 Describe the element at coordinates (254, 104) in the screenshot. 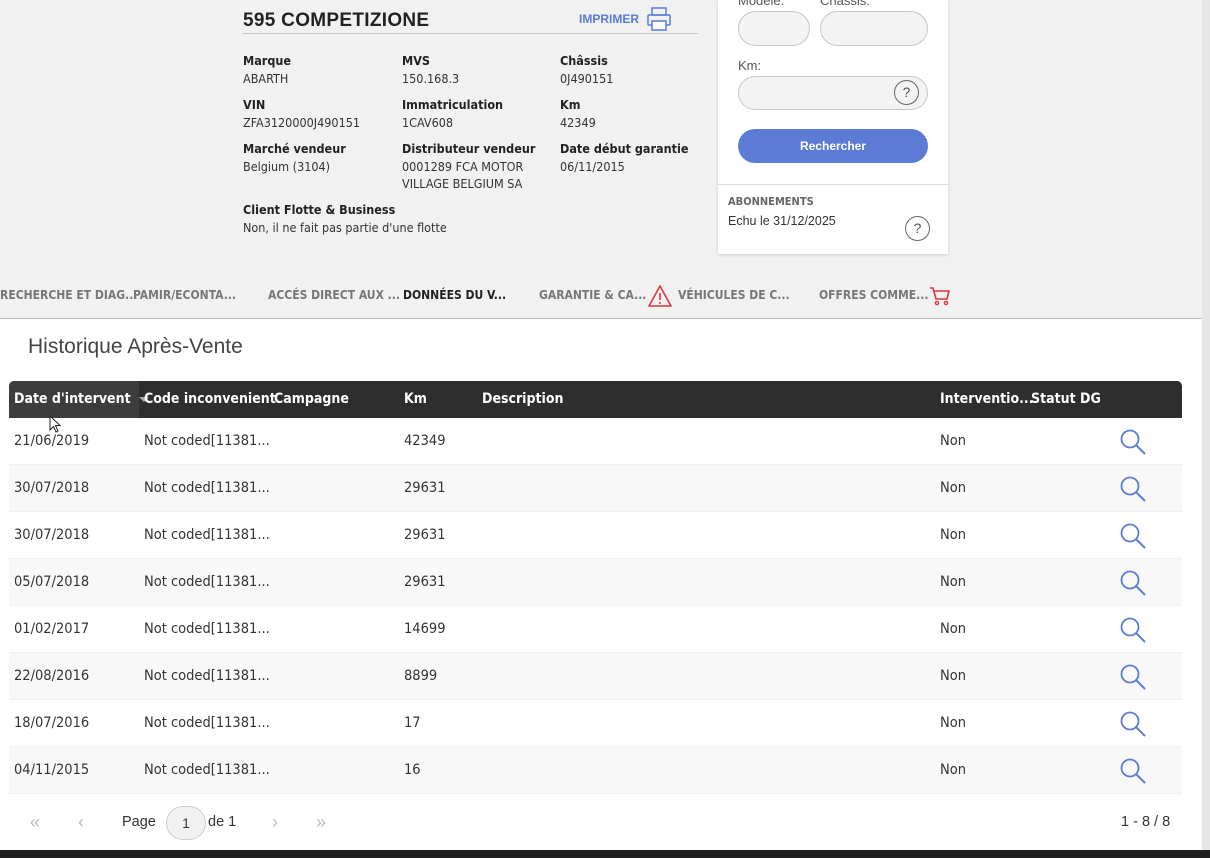

I see `field-label: VIN` at that location.